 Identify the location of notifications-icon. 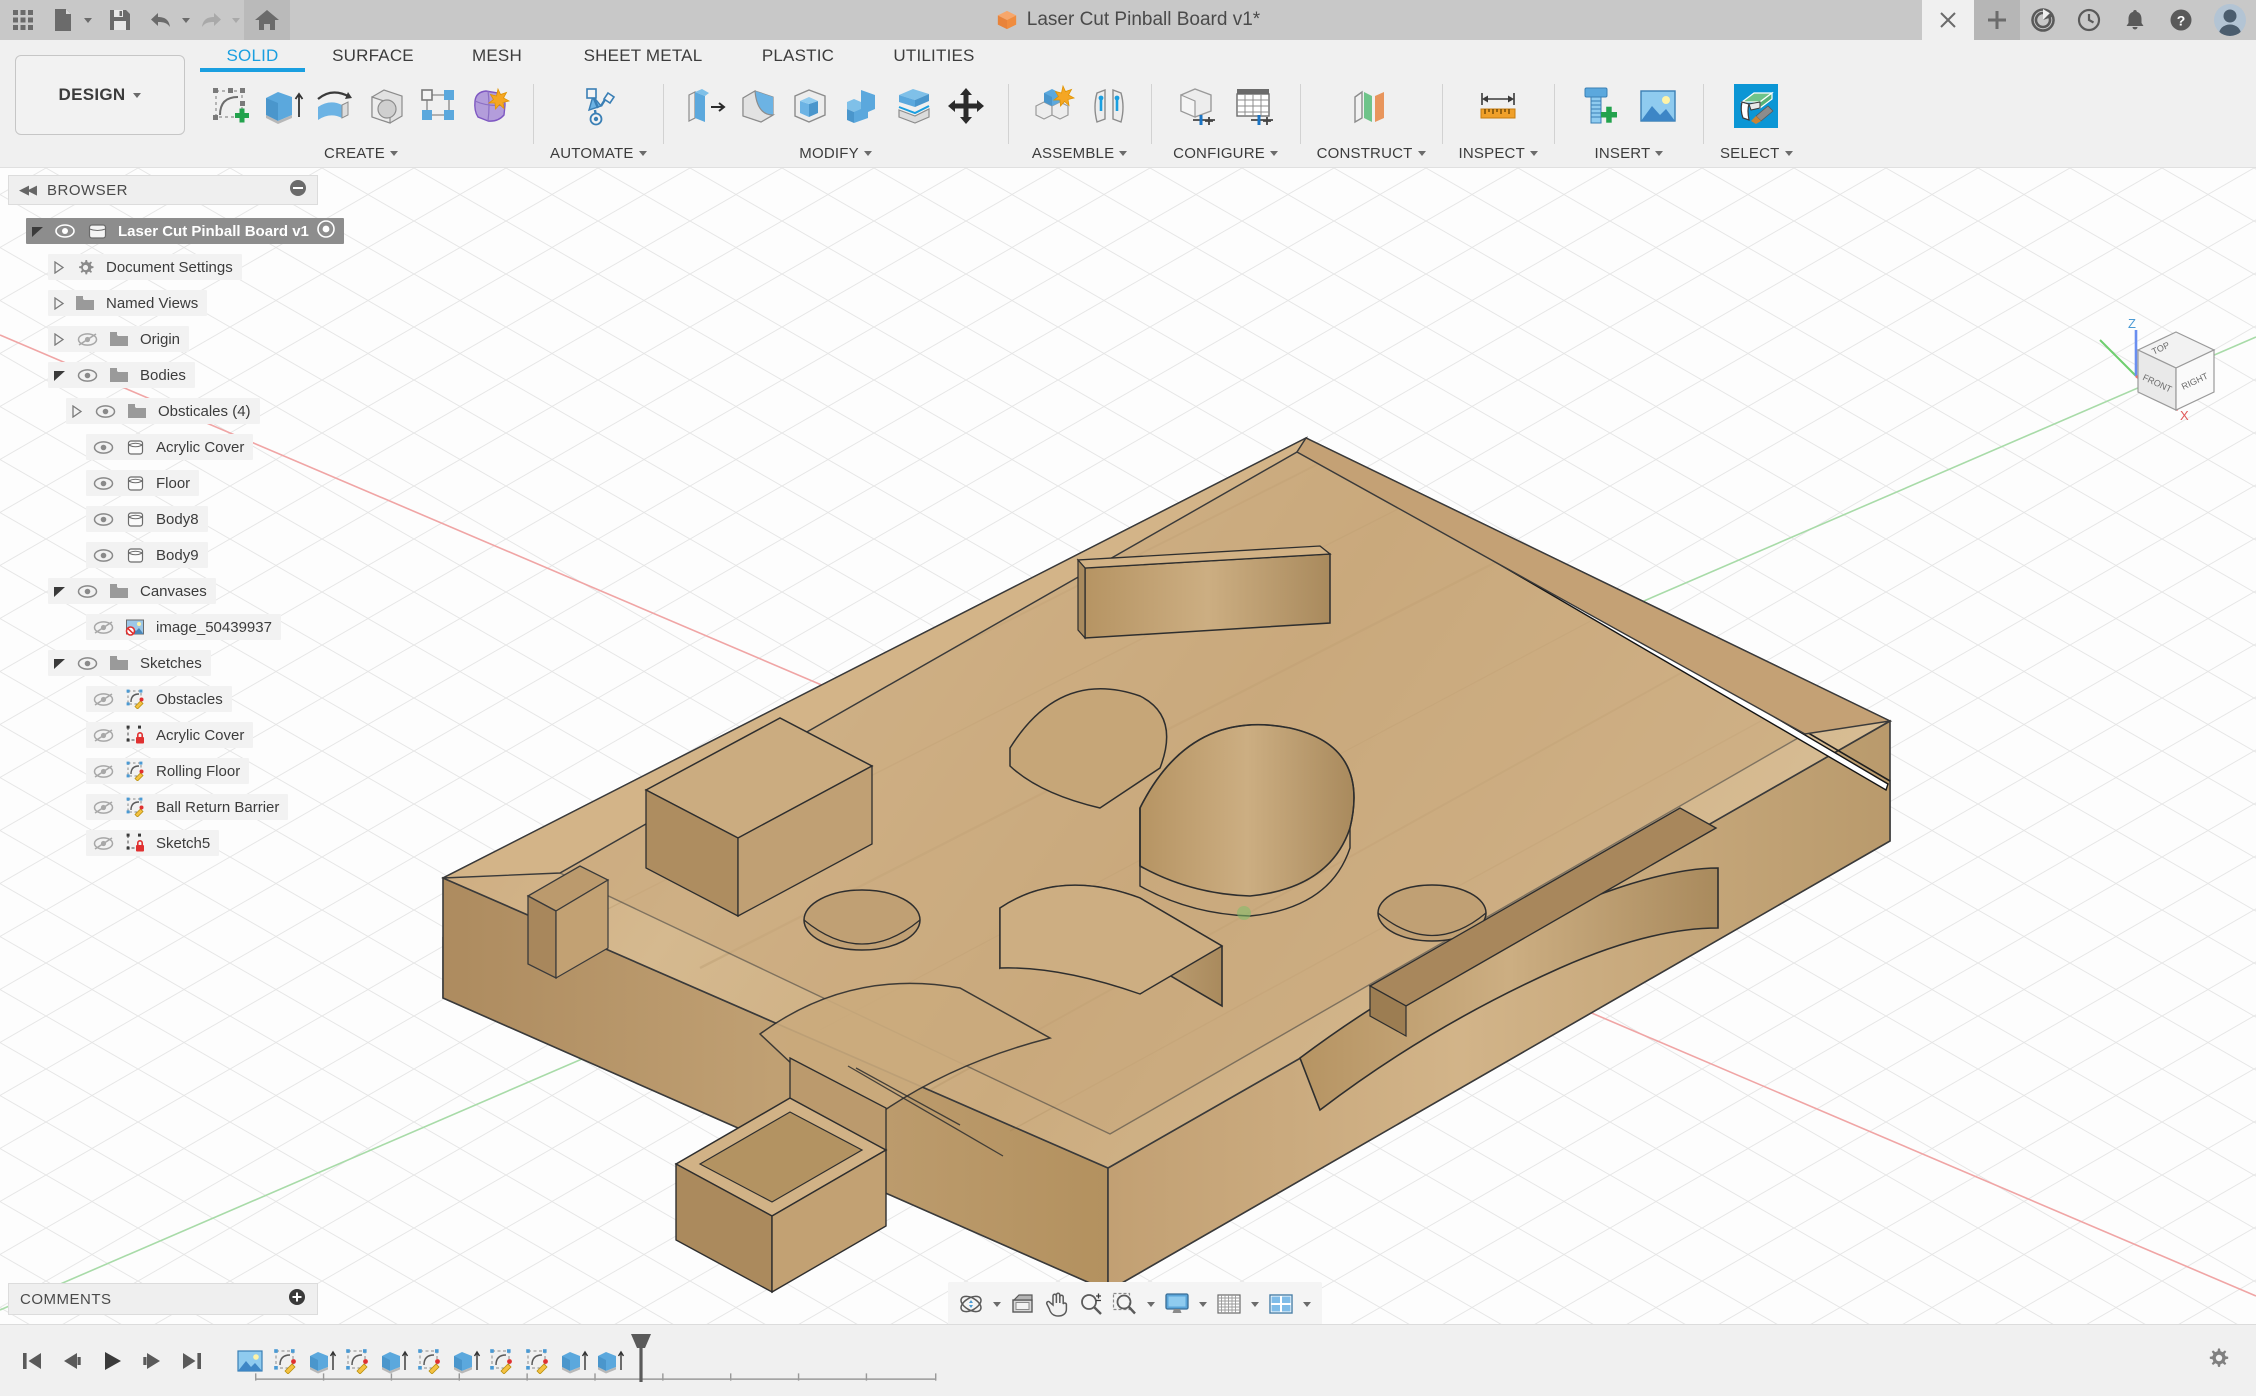
(2135, 20).